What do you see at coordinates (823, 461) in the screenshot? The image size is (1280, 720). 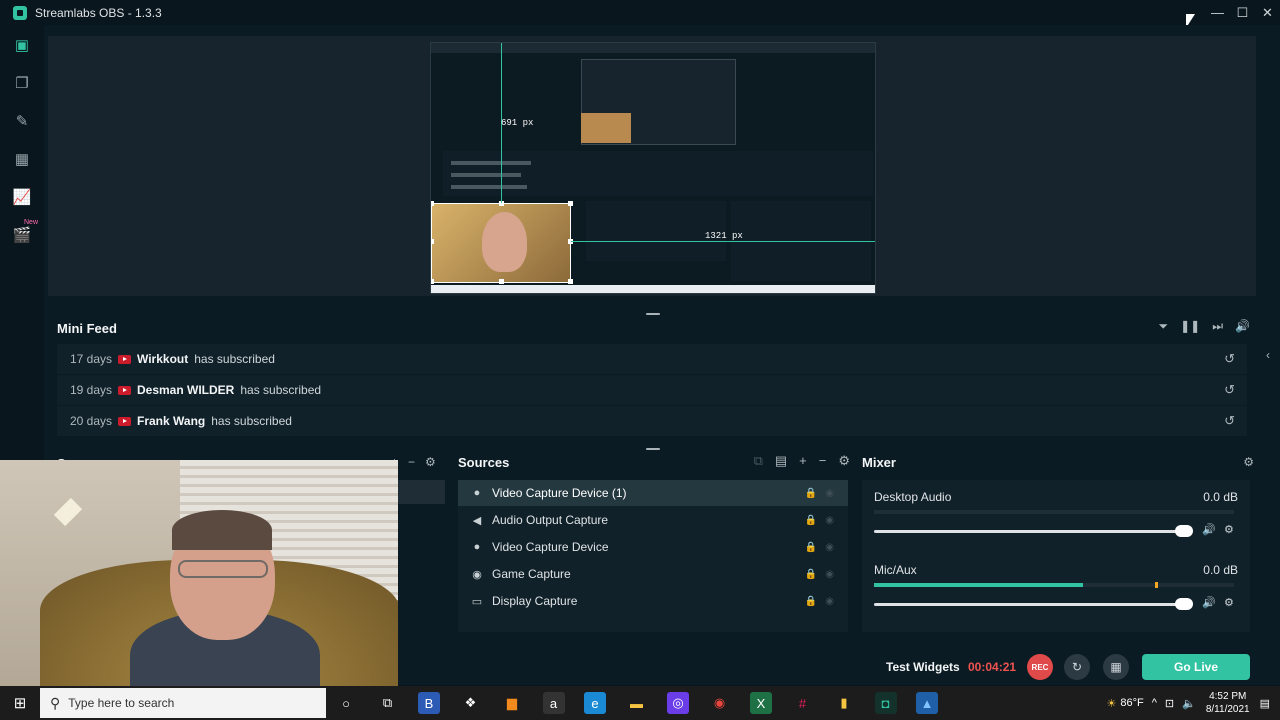 I see `remove-source-icon: −` at bounding box center [823, 461].